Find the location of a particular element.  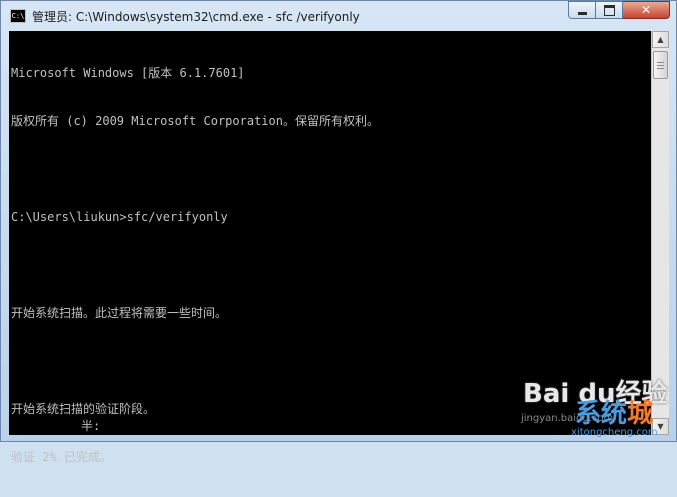

close-icon: ✕ is located at coordinates (646, 10).